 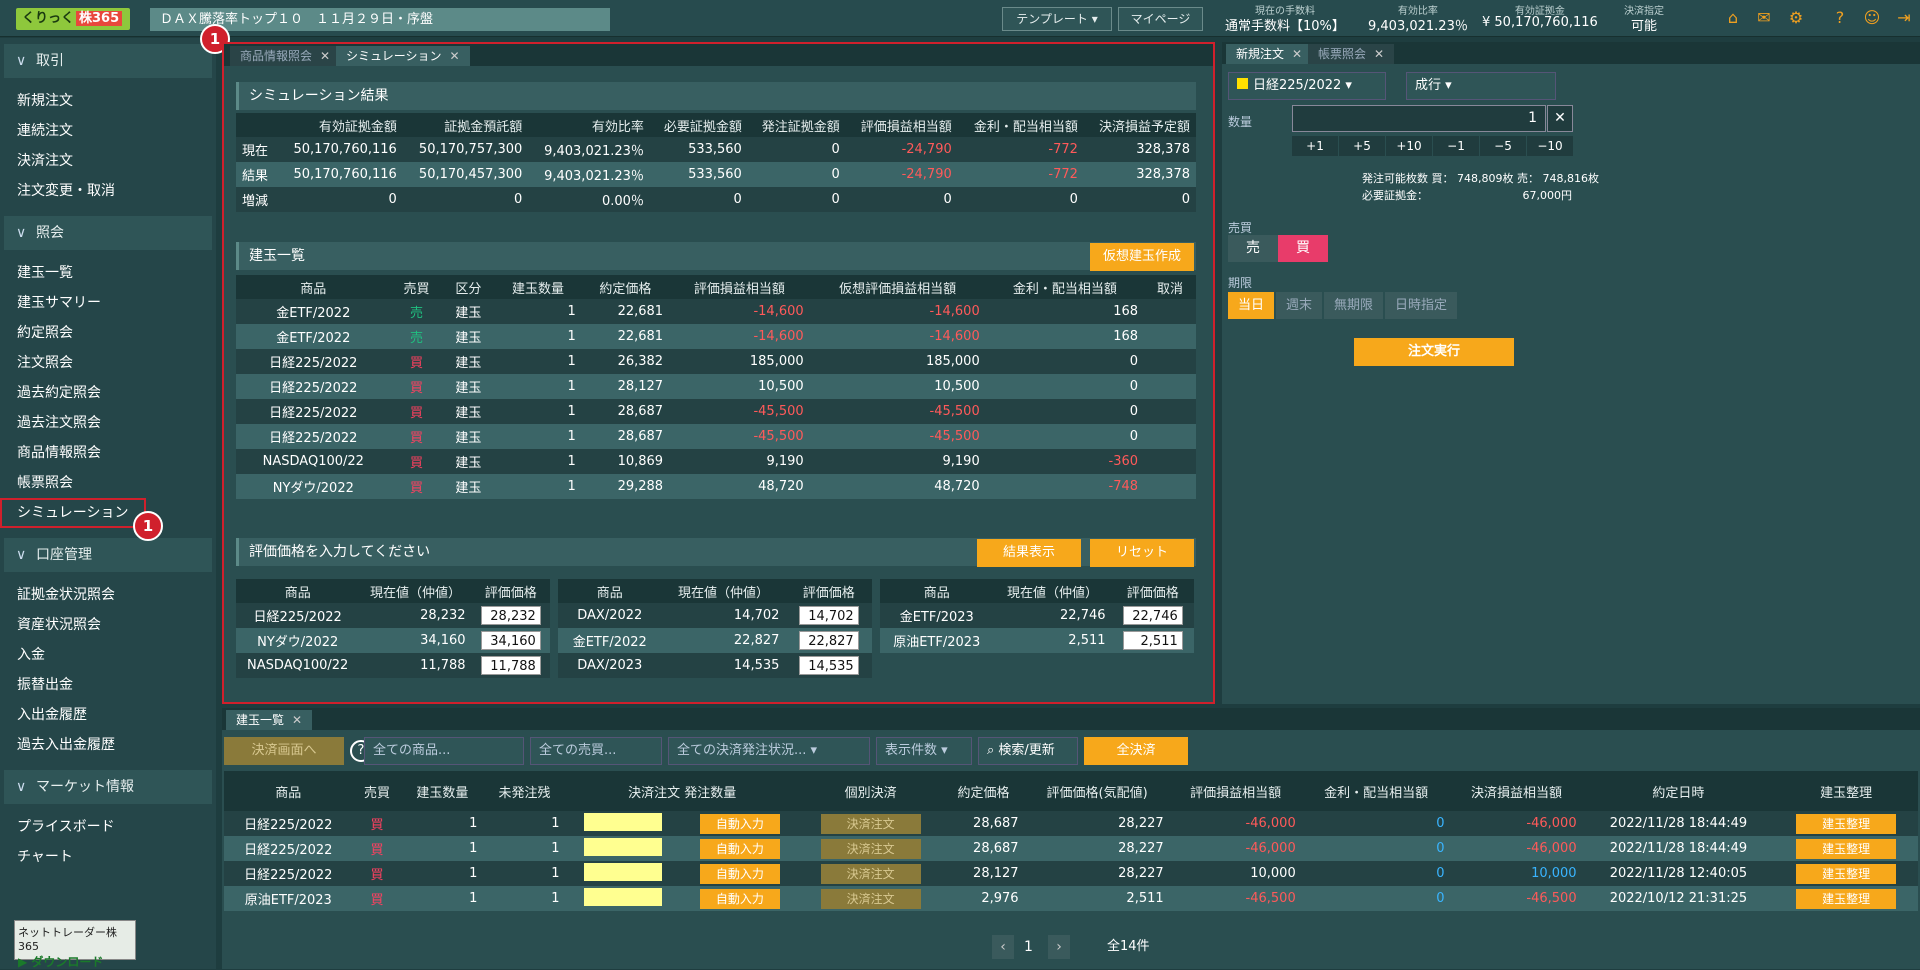 What do you see at coordinates (1303, 248) in the screenshot?
I see `buy-button: 買` at bounding box center [1303, 248].